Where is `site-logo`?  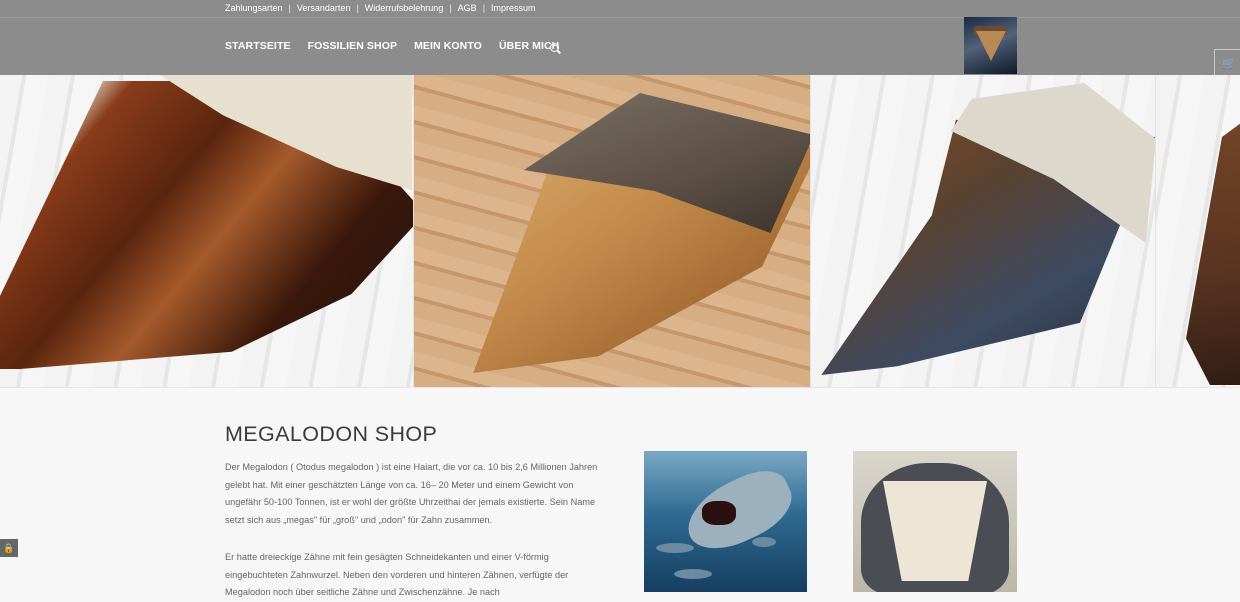
site-logo is located at coordinates (990, 45).